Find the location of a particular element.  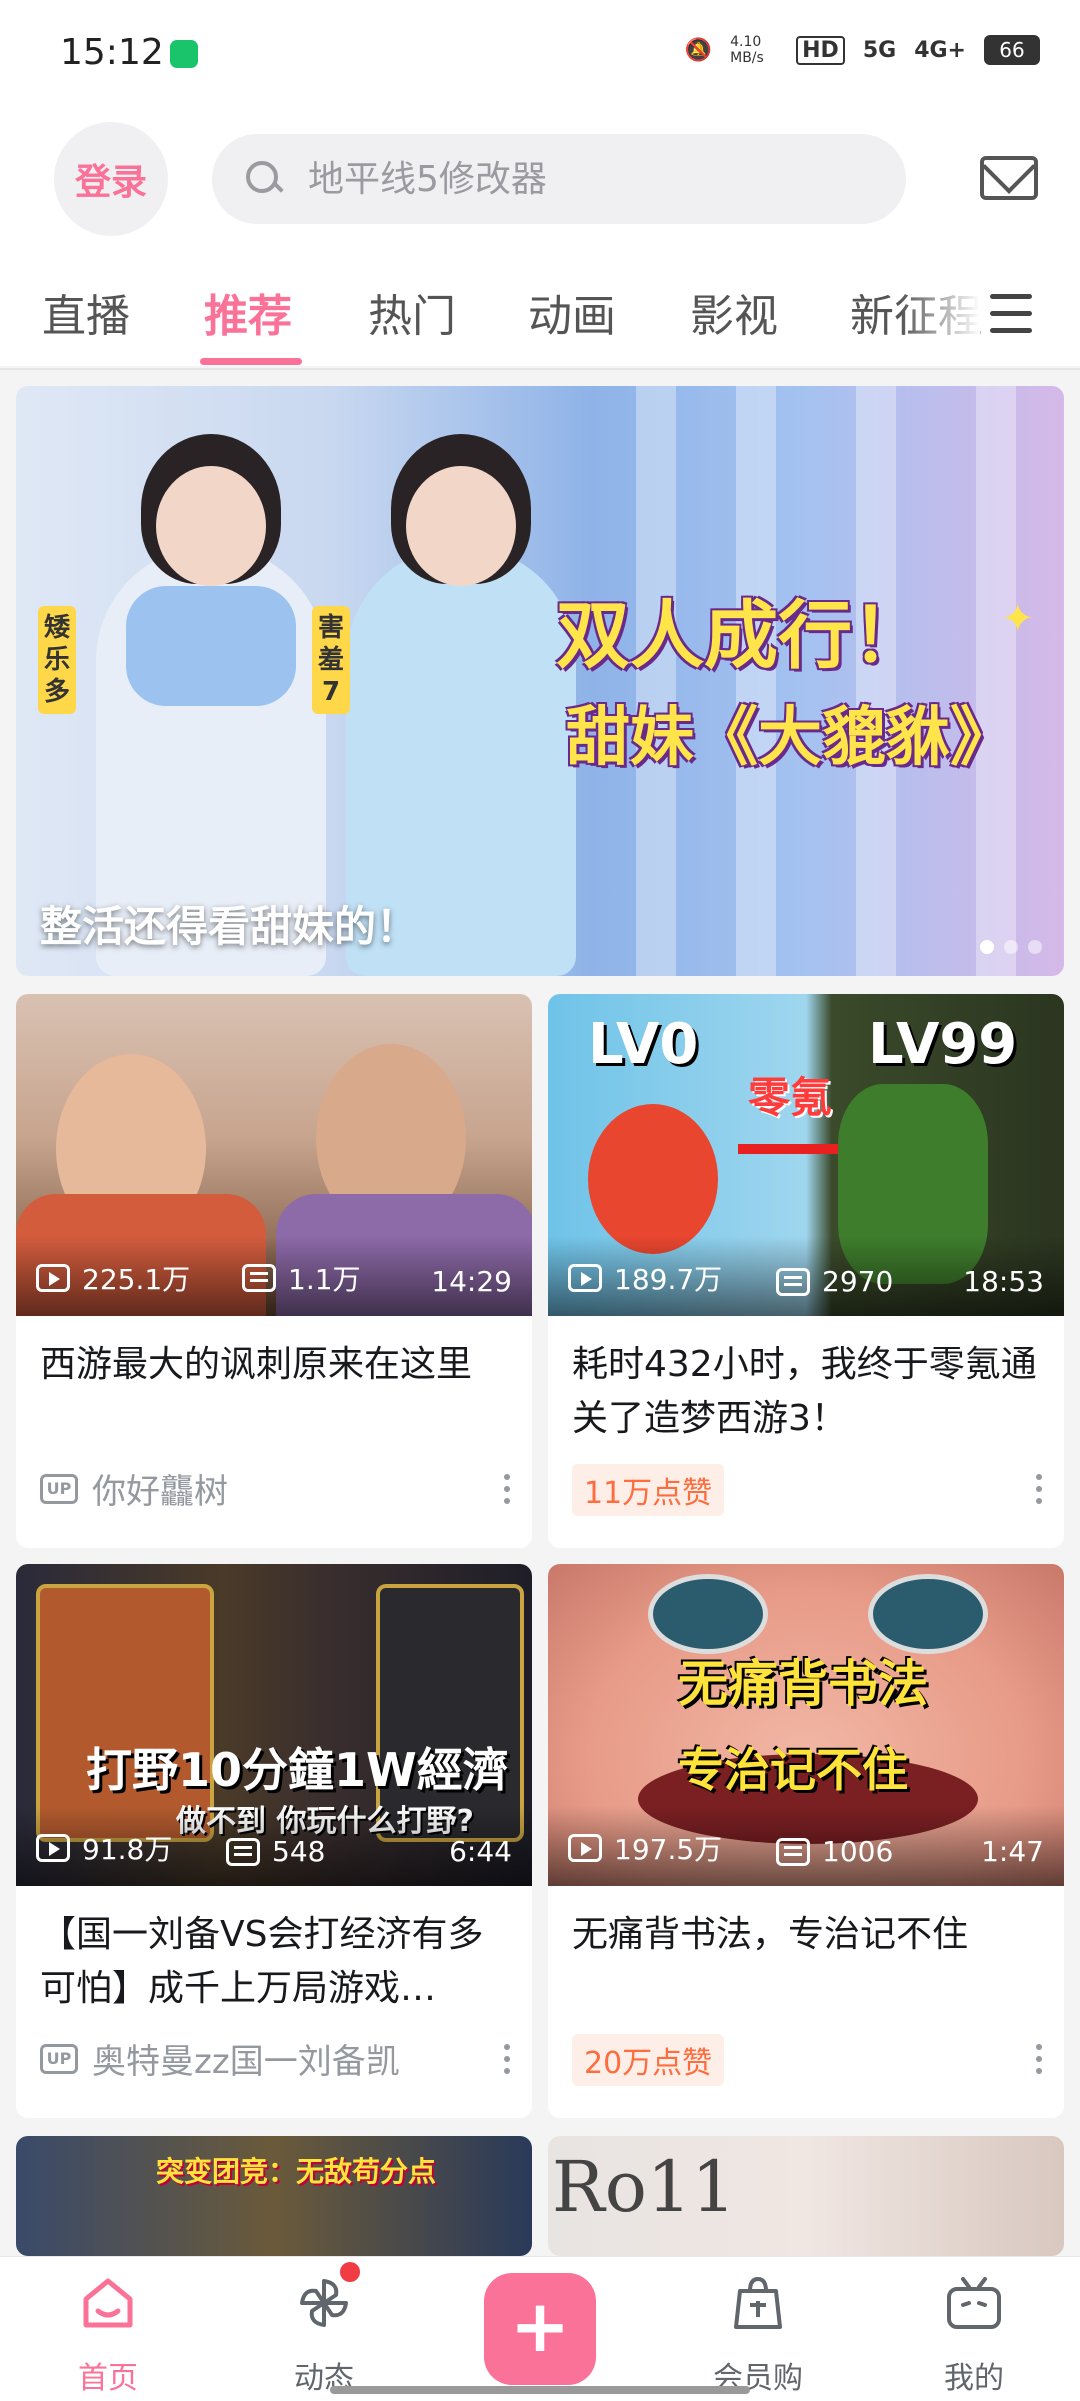

video-thumbnail: 无痛背书法 专治记不住 197.5万 1006 1:47 is located at coordinates (806, 1725).